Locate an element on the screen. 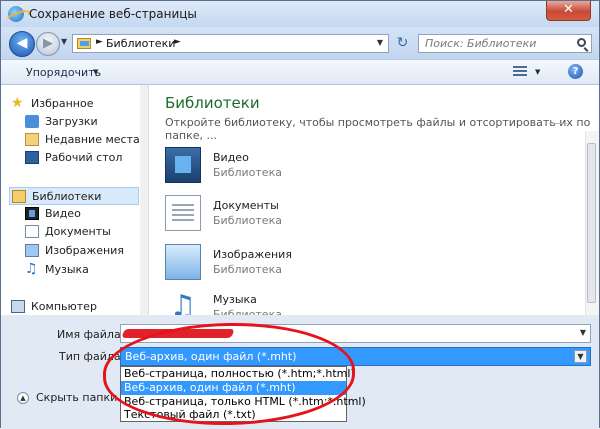  music-icon: ♫ is located at coordinates (31, 269).